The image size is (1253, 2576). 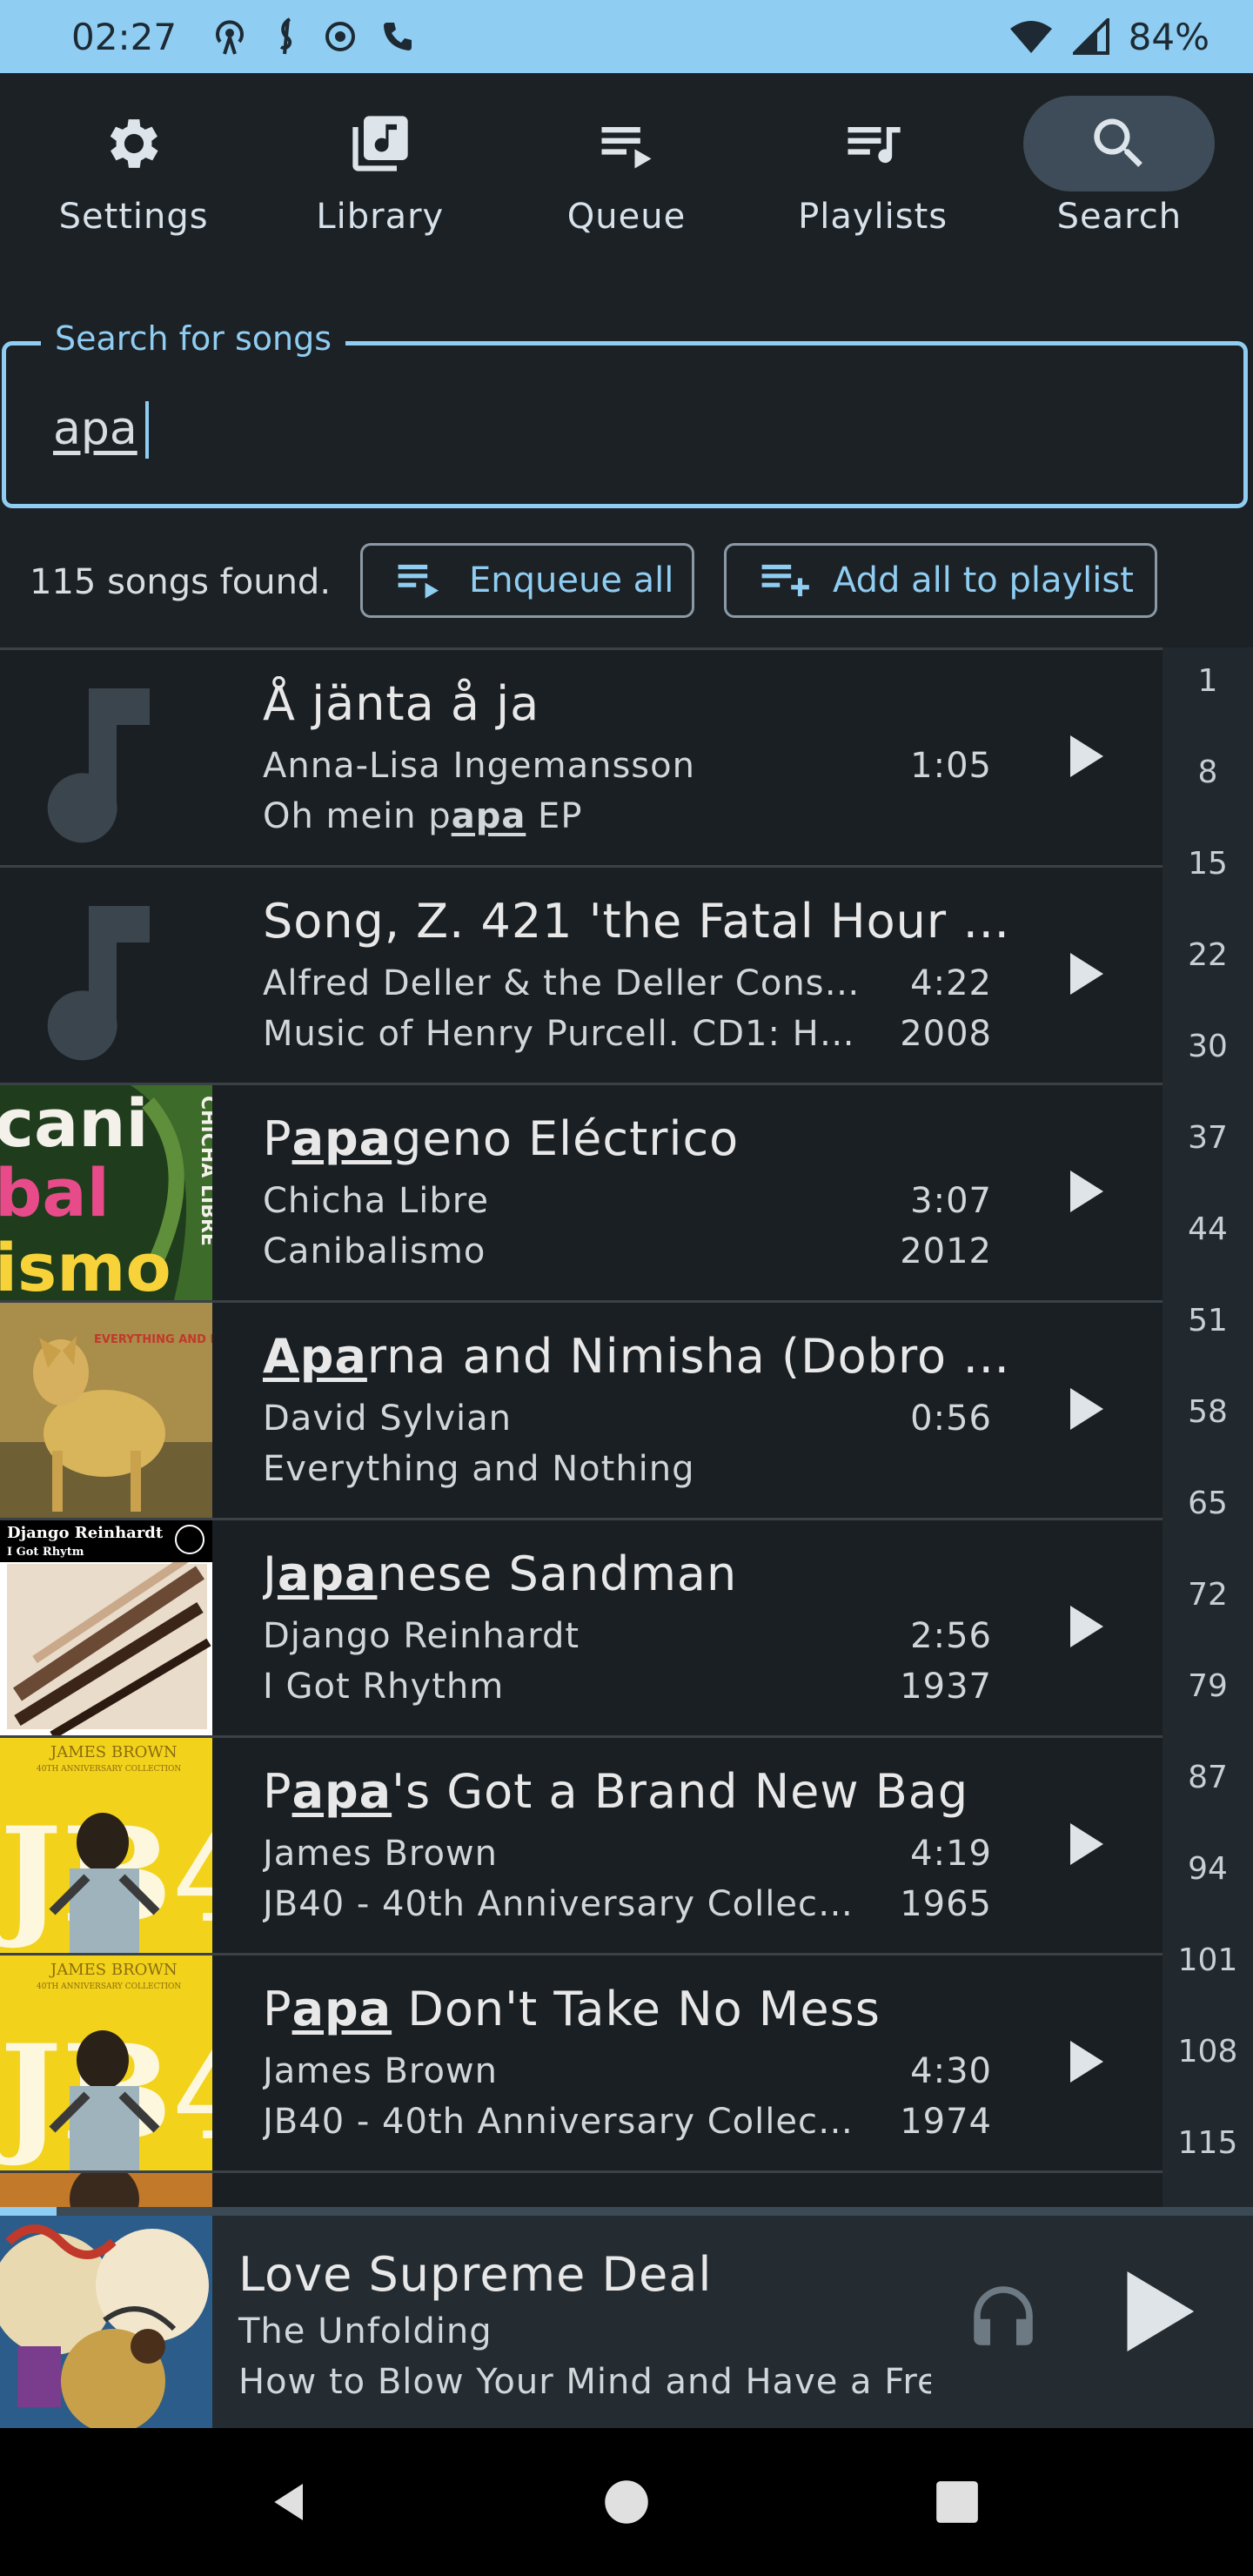 What do you see at coordinates (1208, 1869) in the screenshot?
I see `scroll-index-number: 94` at bounding box center [1208, 1869].